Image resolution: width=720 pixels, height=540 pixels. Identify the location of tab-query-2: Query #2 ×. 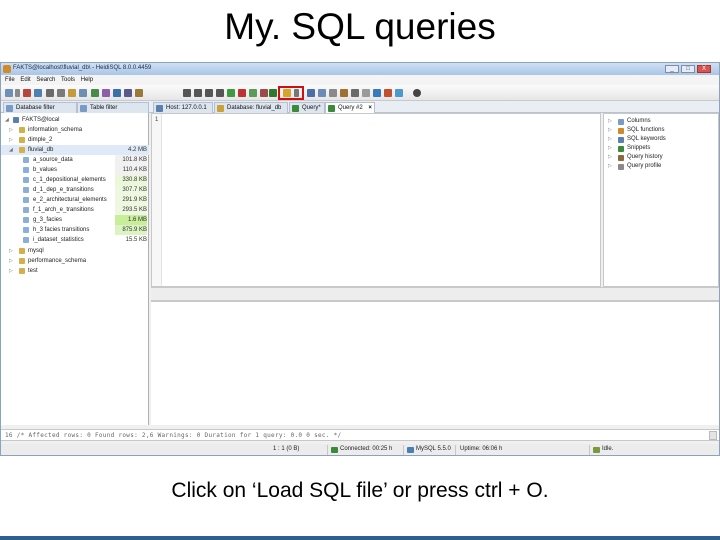
(350, 107).